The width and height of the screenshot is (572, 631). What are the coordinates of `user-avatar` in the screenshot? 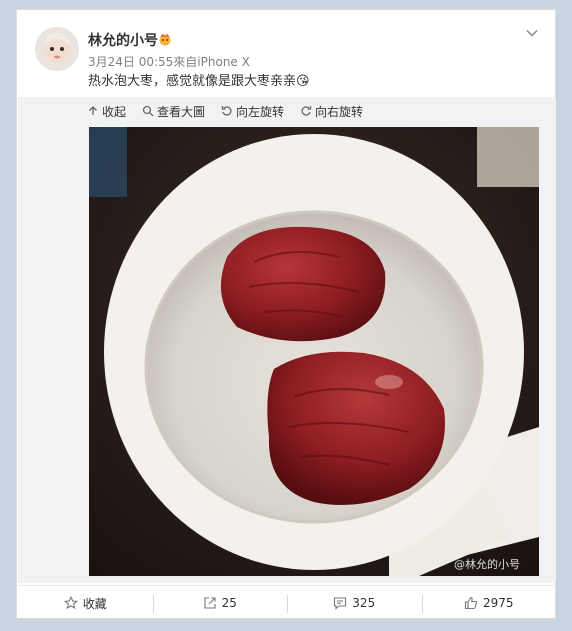 It's located at (57, 49).